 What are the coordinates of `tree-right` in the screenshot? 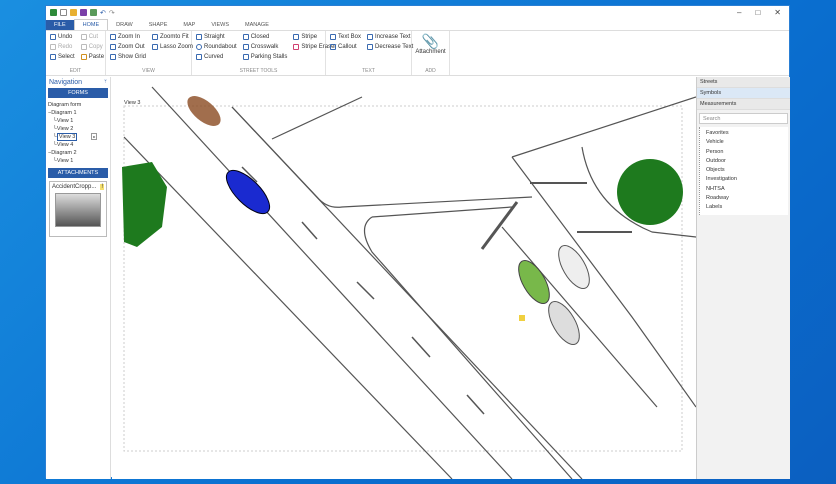 It's located at (650, 192).